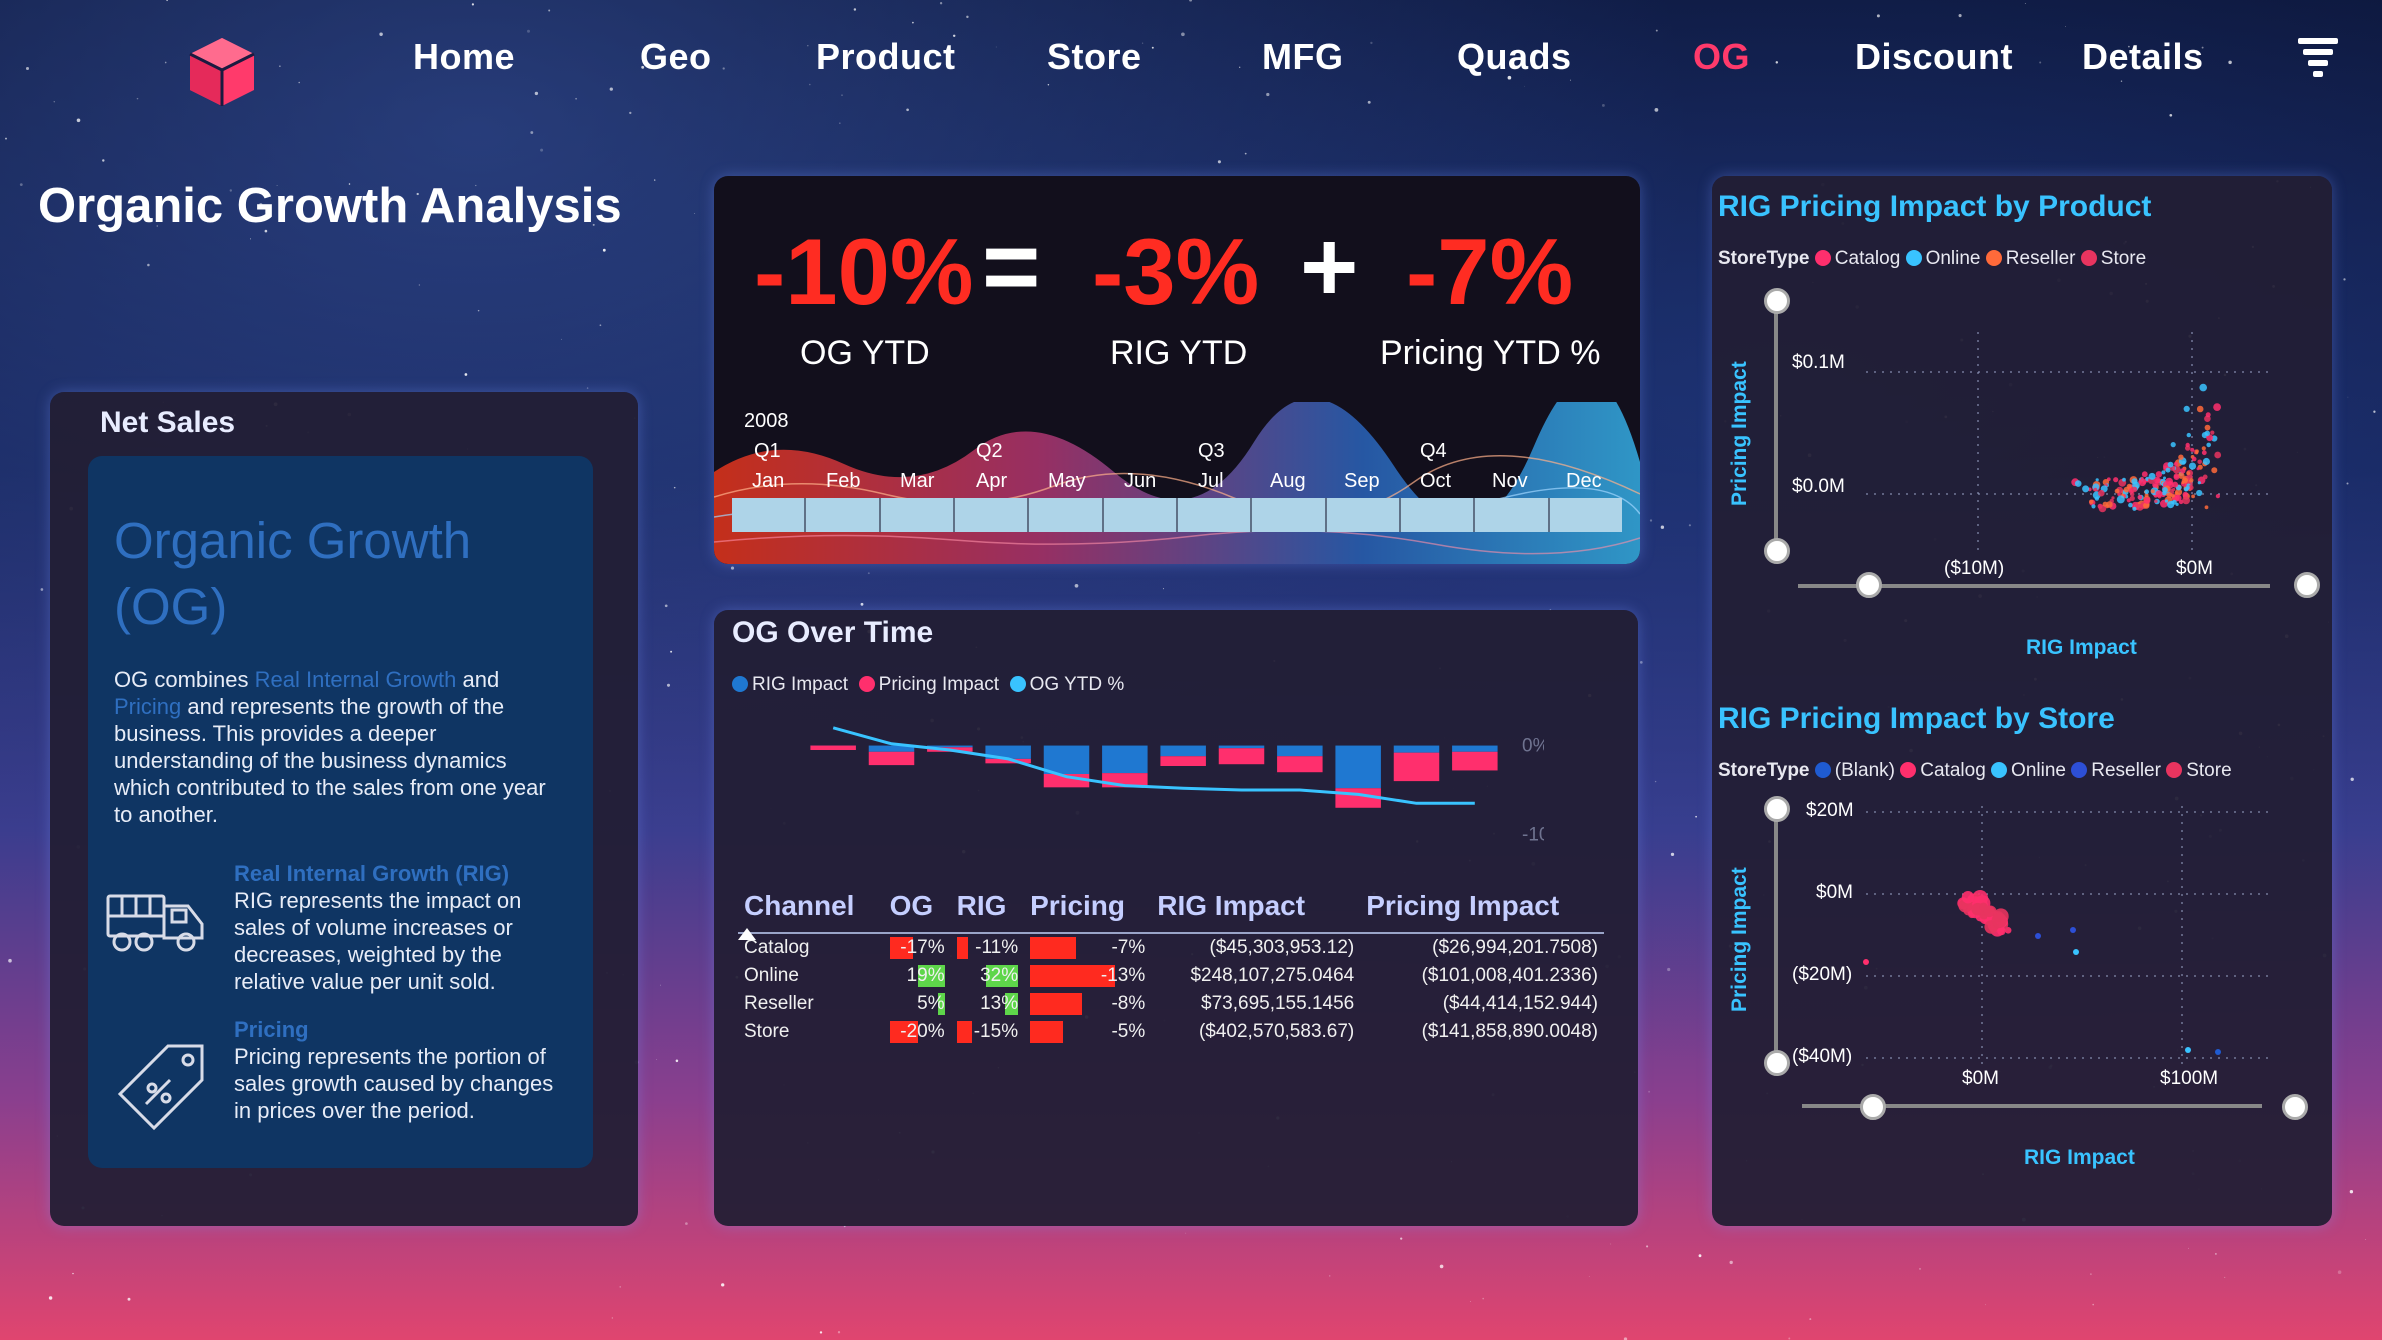  What do you see at coordinates (769, 515) in the screenshot?
I see `timeline-cell-jan` at bounding box center [769, 515].